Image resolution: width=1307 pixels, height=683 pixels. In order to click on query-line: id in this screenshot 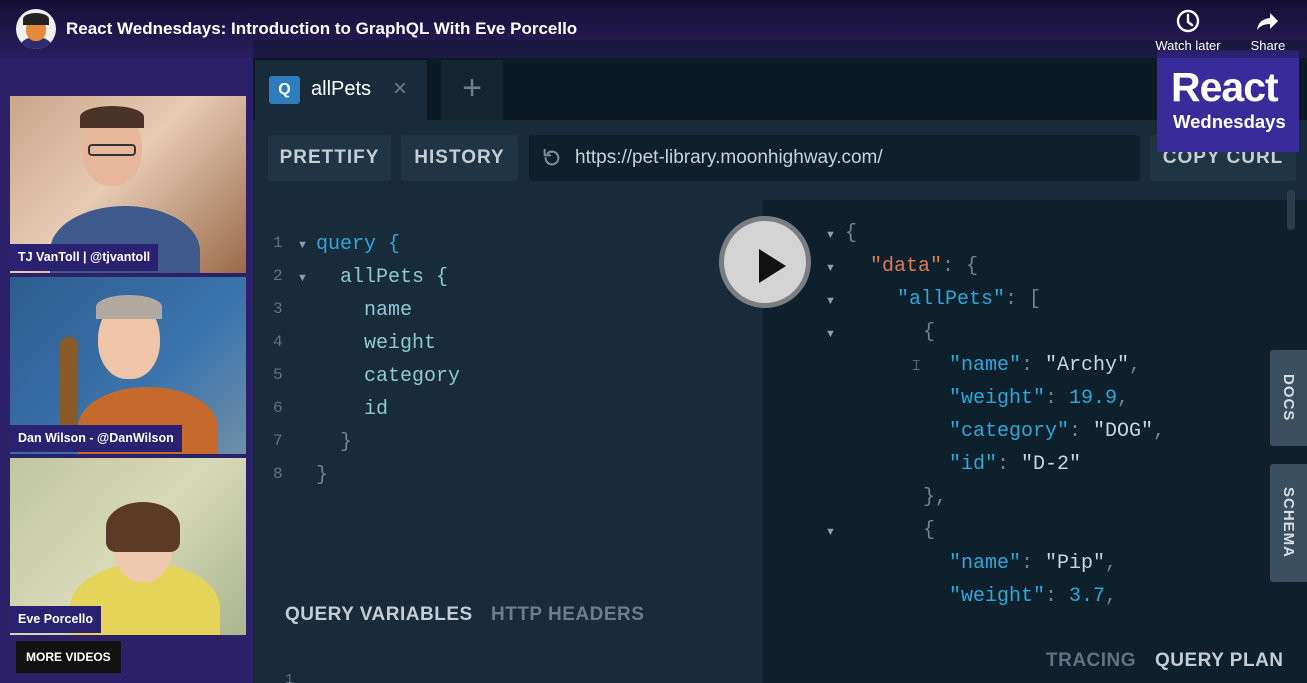, I will do `click(352, 409)`.